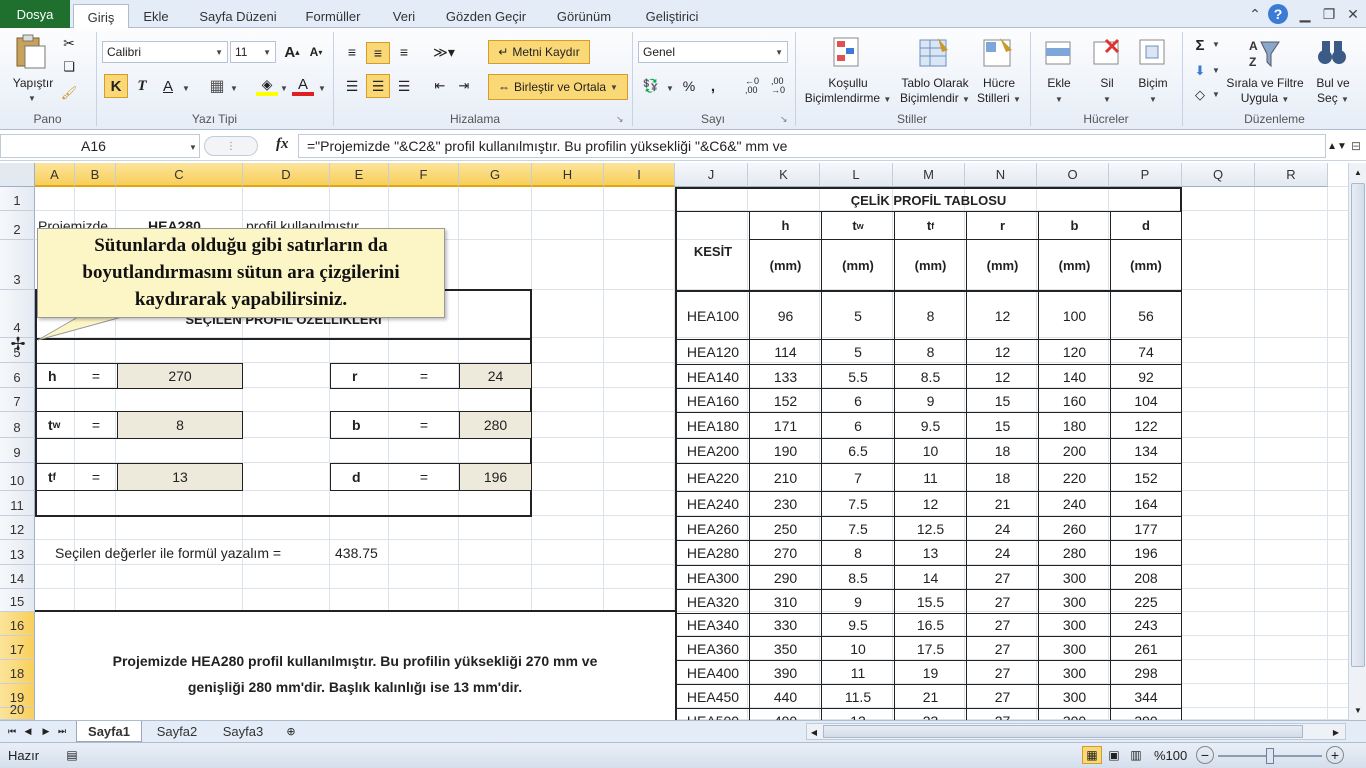 This screenshot has width=1366, height=768. Describe the element at coordinates (17, 425) in the screenshot. I see `row-header-8: 8` at that location.